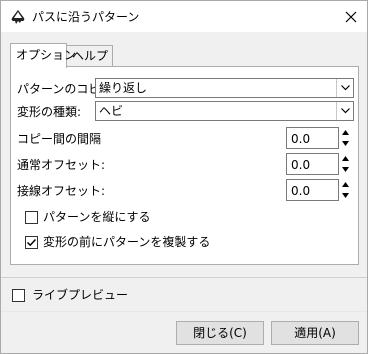 Image resolution: width=368 pixels, height=354 pixels. What do you see at coordinates (301, 191) in the screenshot?
I see `tangent-offset-value: 0.0` at bounding box center [301, 191].